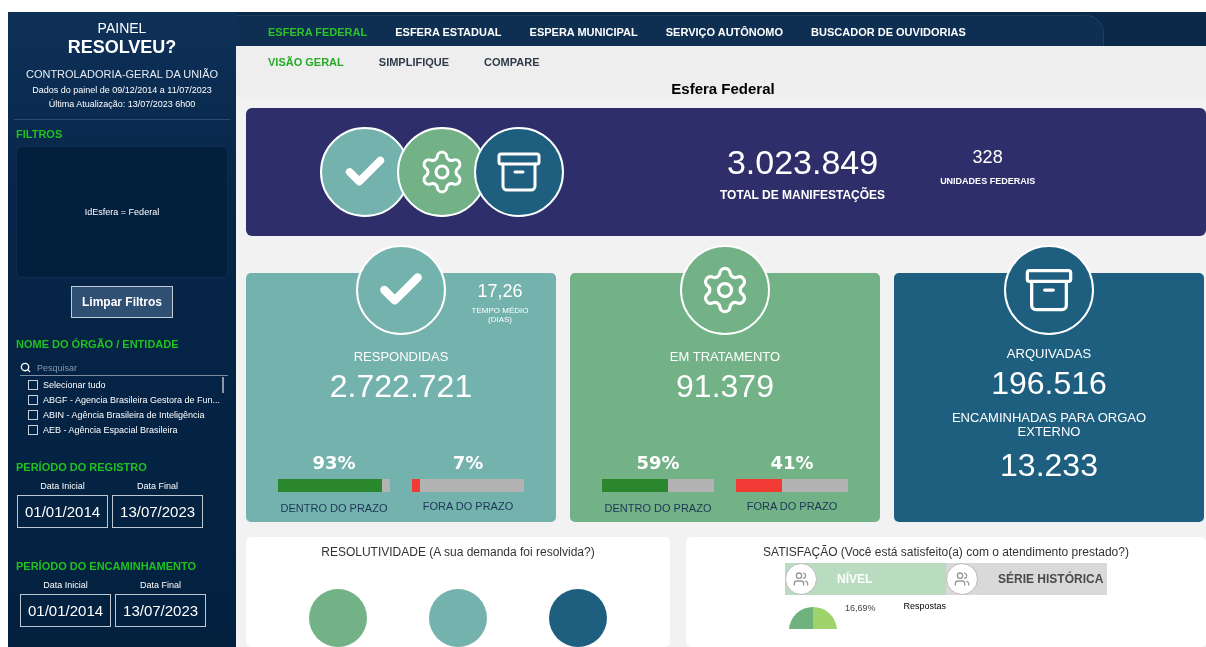  Describe the element at coordinates (401, 386) in the screenshot. I see `card-value: 2.722.721` at that location.